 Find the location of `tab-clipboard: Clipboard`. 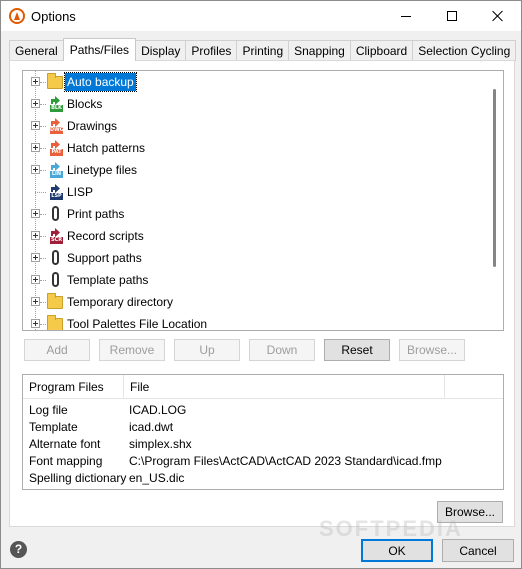

tab-clipboard: Clipboard is located at coordinates (381, 50).